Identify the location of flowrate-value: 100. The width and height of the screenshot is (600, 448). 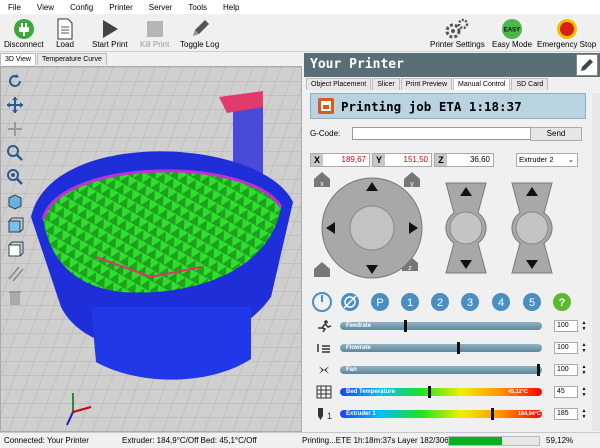
(566, 348).